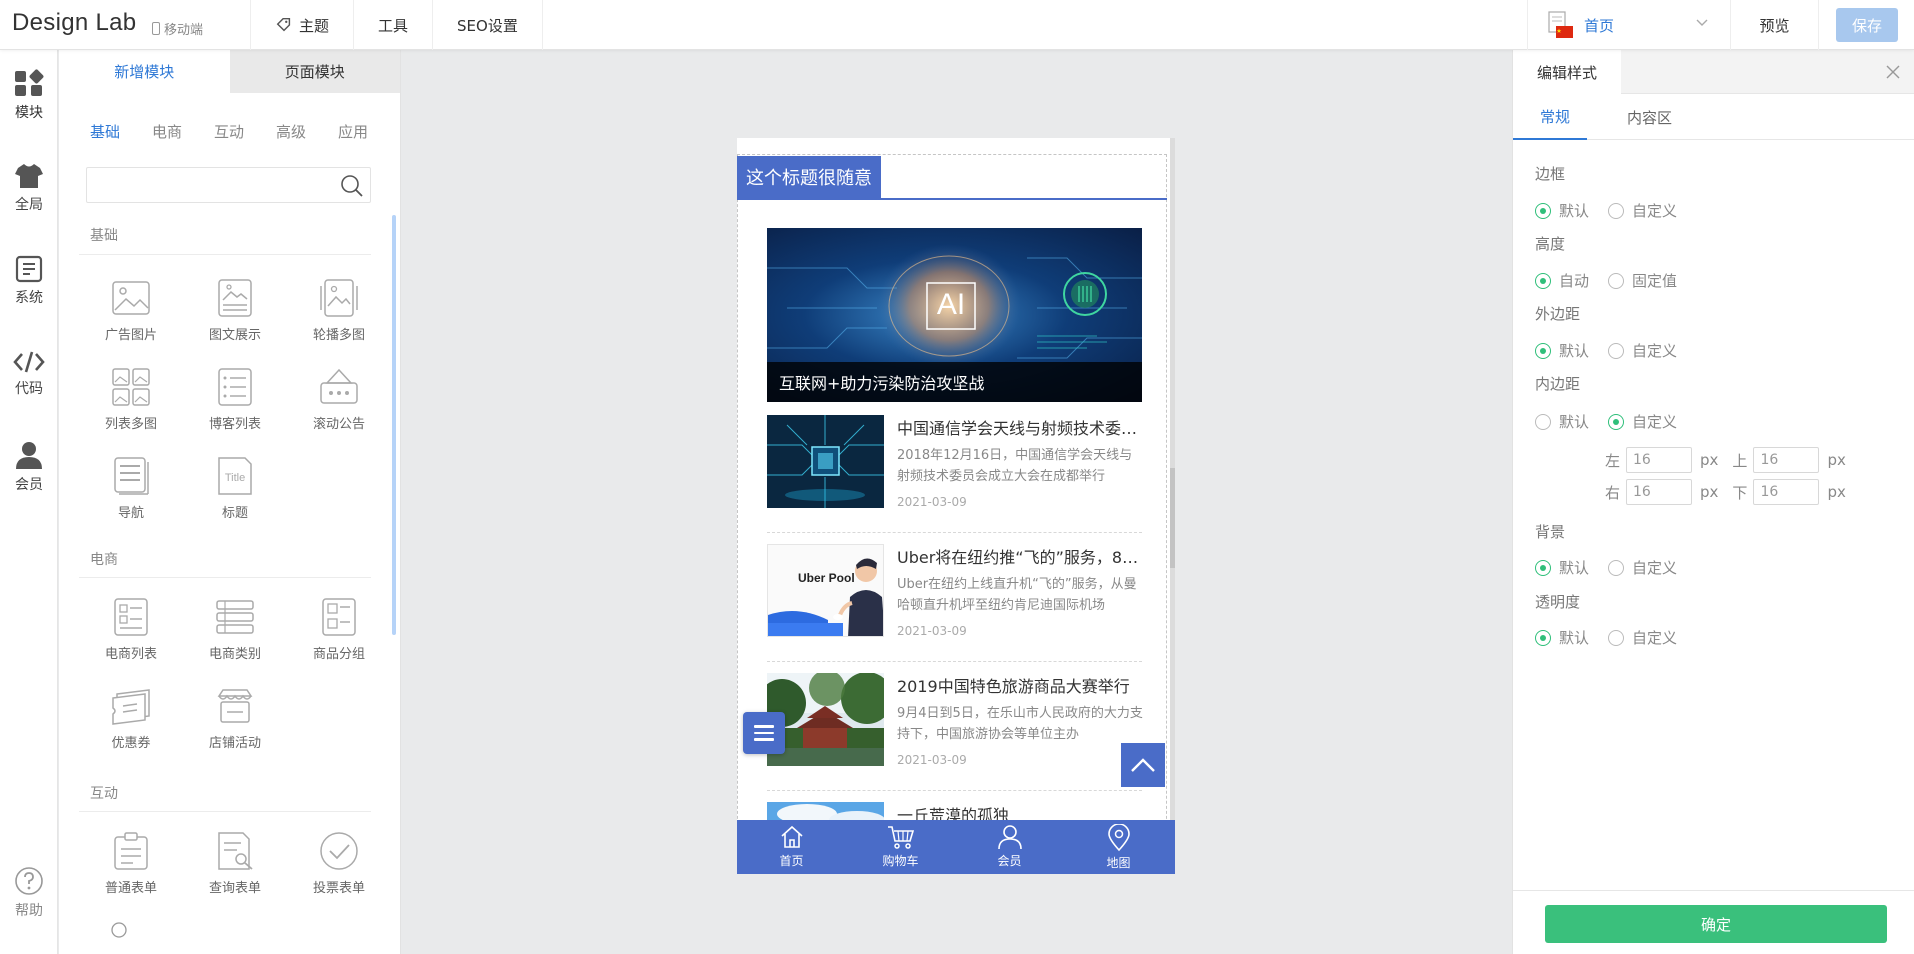  Describe the element at coordinates (29, 281) in the screenshot. I see `rail-item-system: 系统` at that location.